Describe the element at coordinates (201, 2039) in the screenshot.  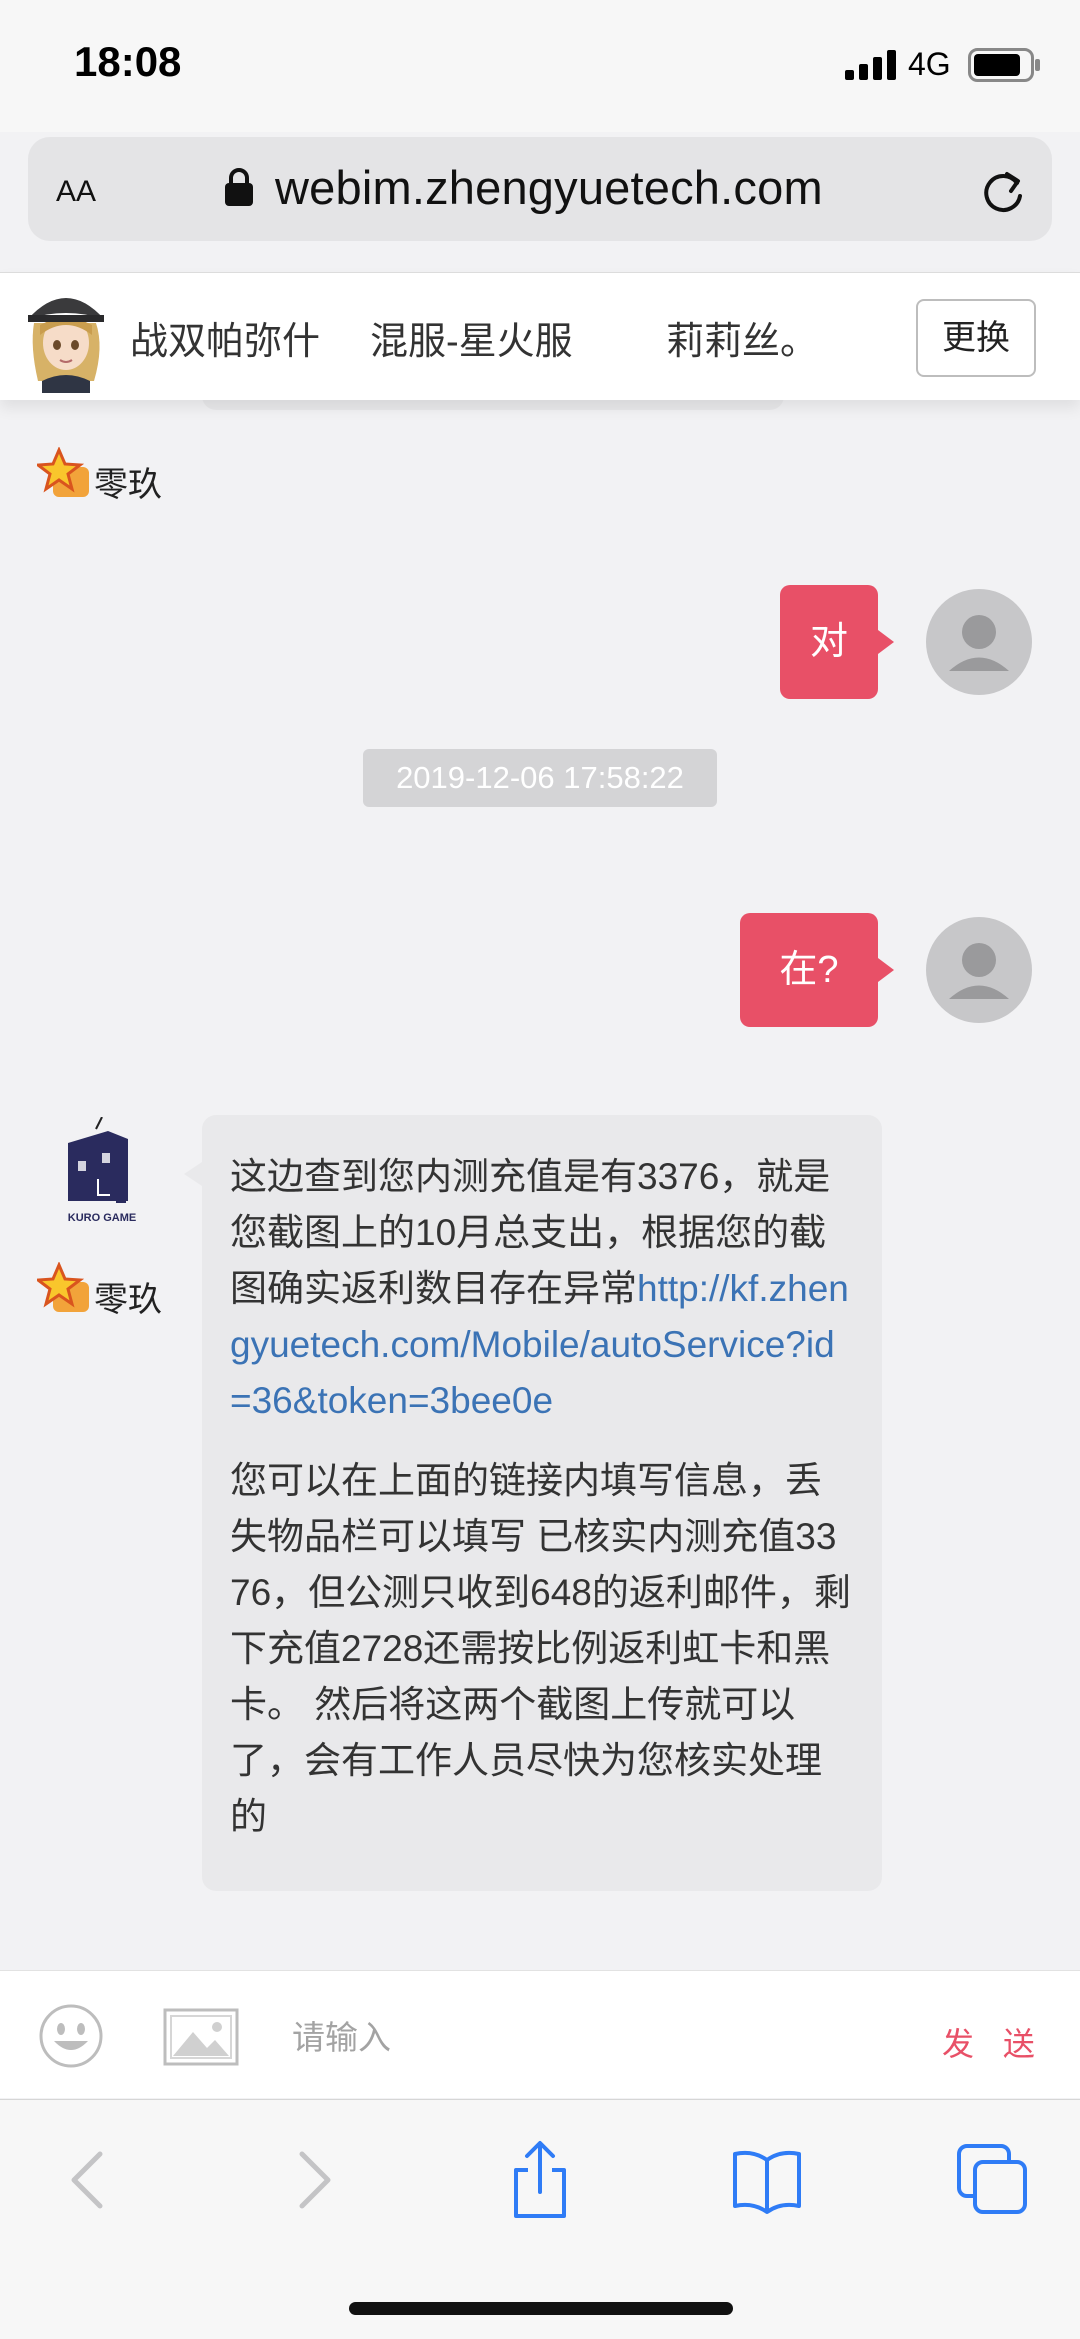
I see `image-upload-icon` at that location.